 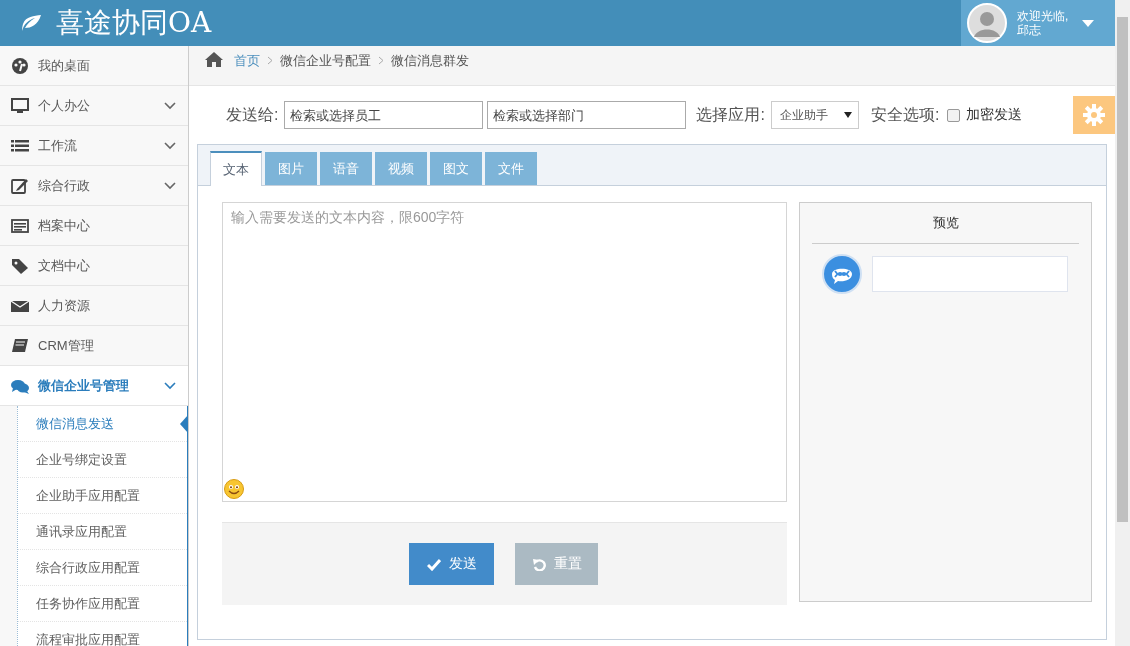 I want to click on breadcrumb-item: 微信消息群发, so click(x=430, y=61).